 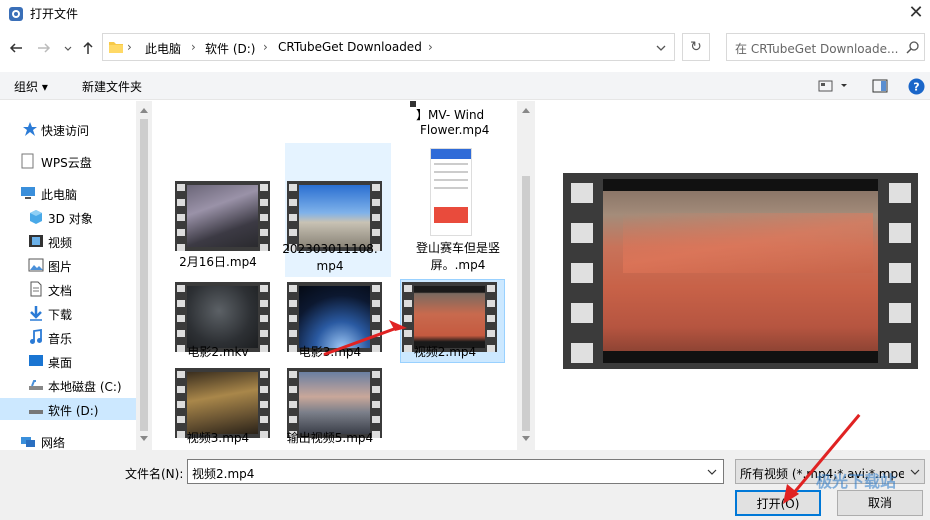 I want to click on sidebar-item-label: 图片, so click(x=60, y=267).